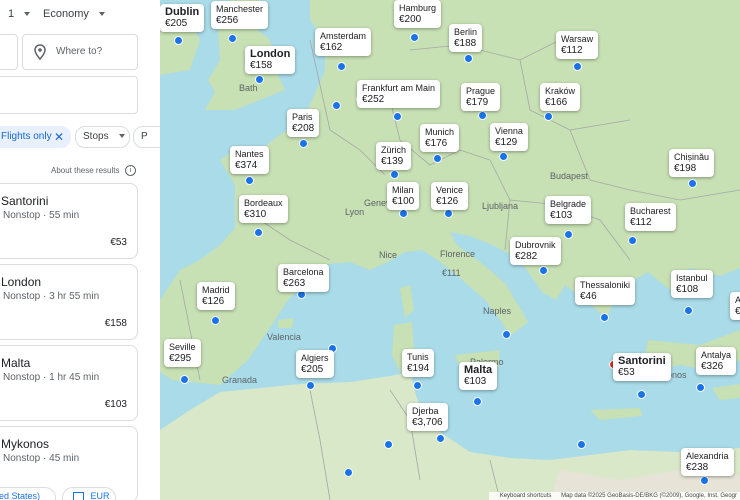 The width and height of the screenshot is (740, 500). Describe the element at coordinates (394, 156) in the screenshot. I see `map-pin: Zürich €139` at that location.